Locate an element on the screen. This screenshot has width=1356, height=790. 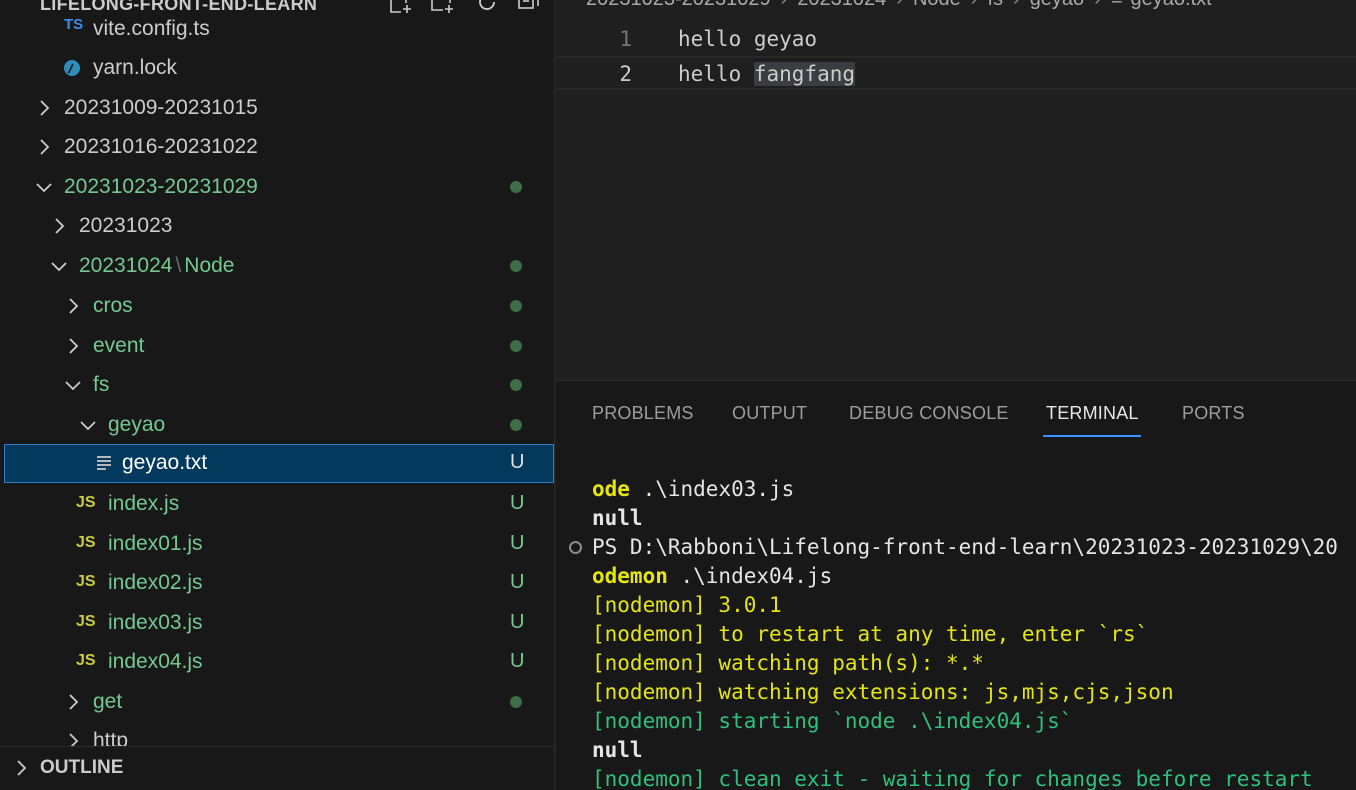
tree-item-folder-fs: fs is located at coordinates (279, 385).